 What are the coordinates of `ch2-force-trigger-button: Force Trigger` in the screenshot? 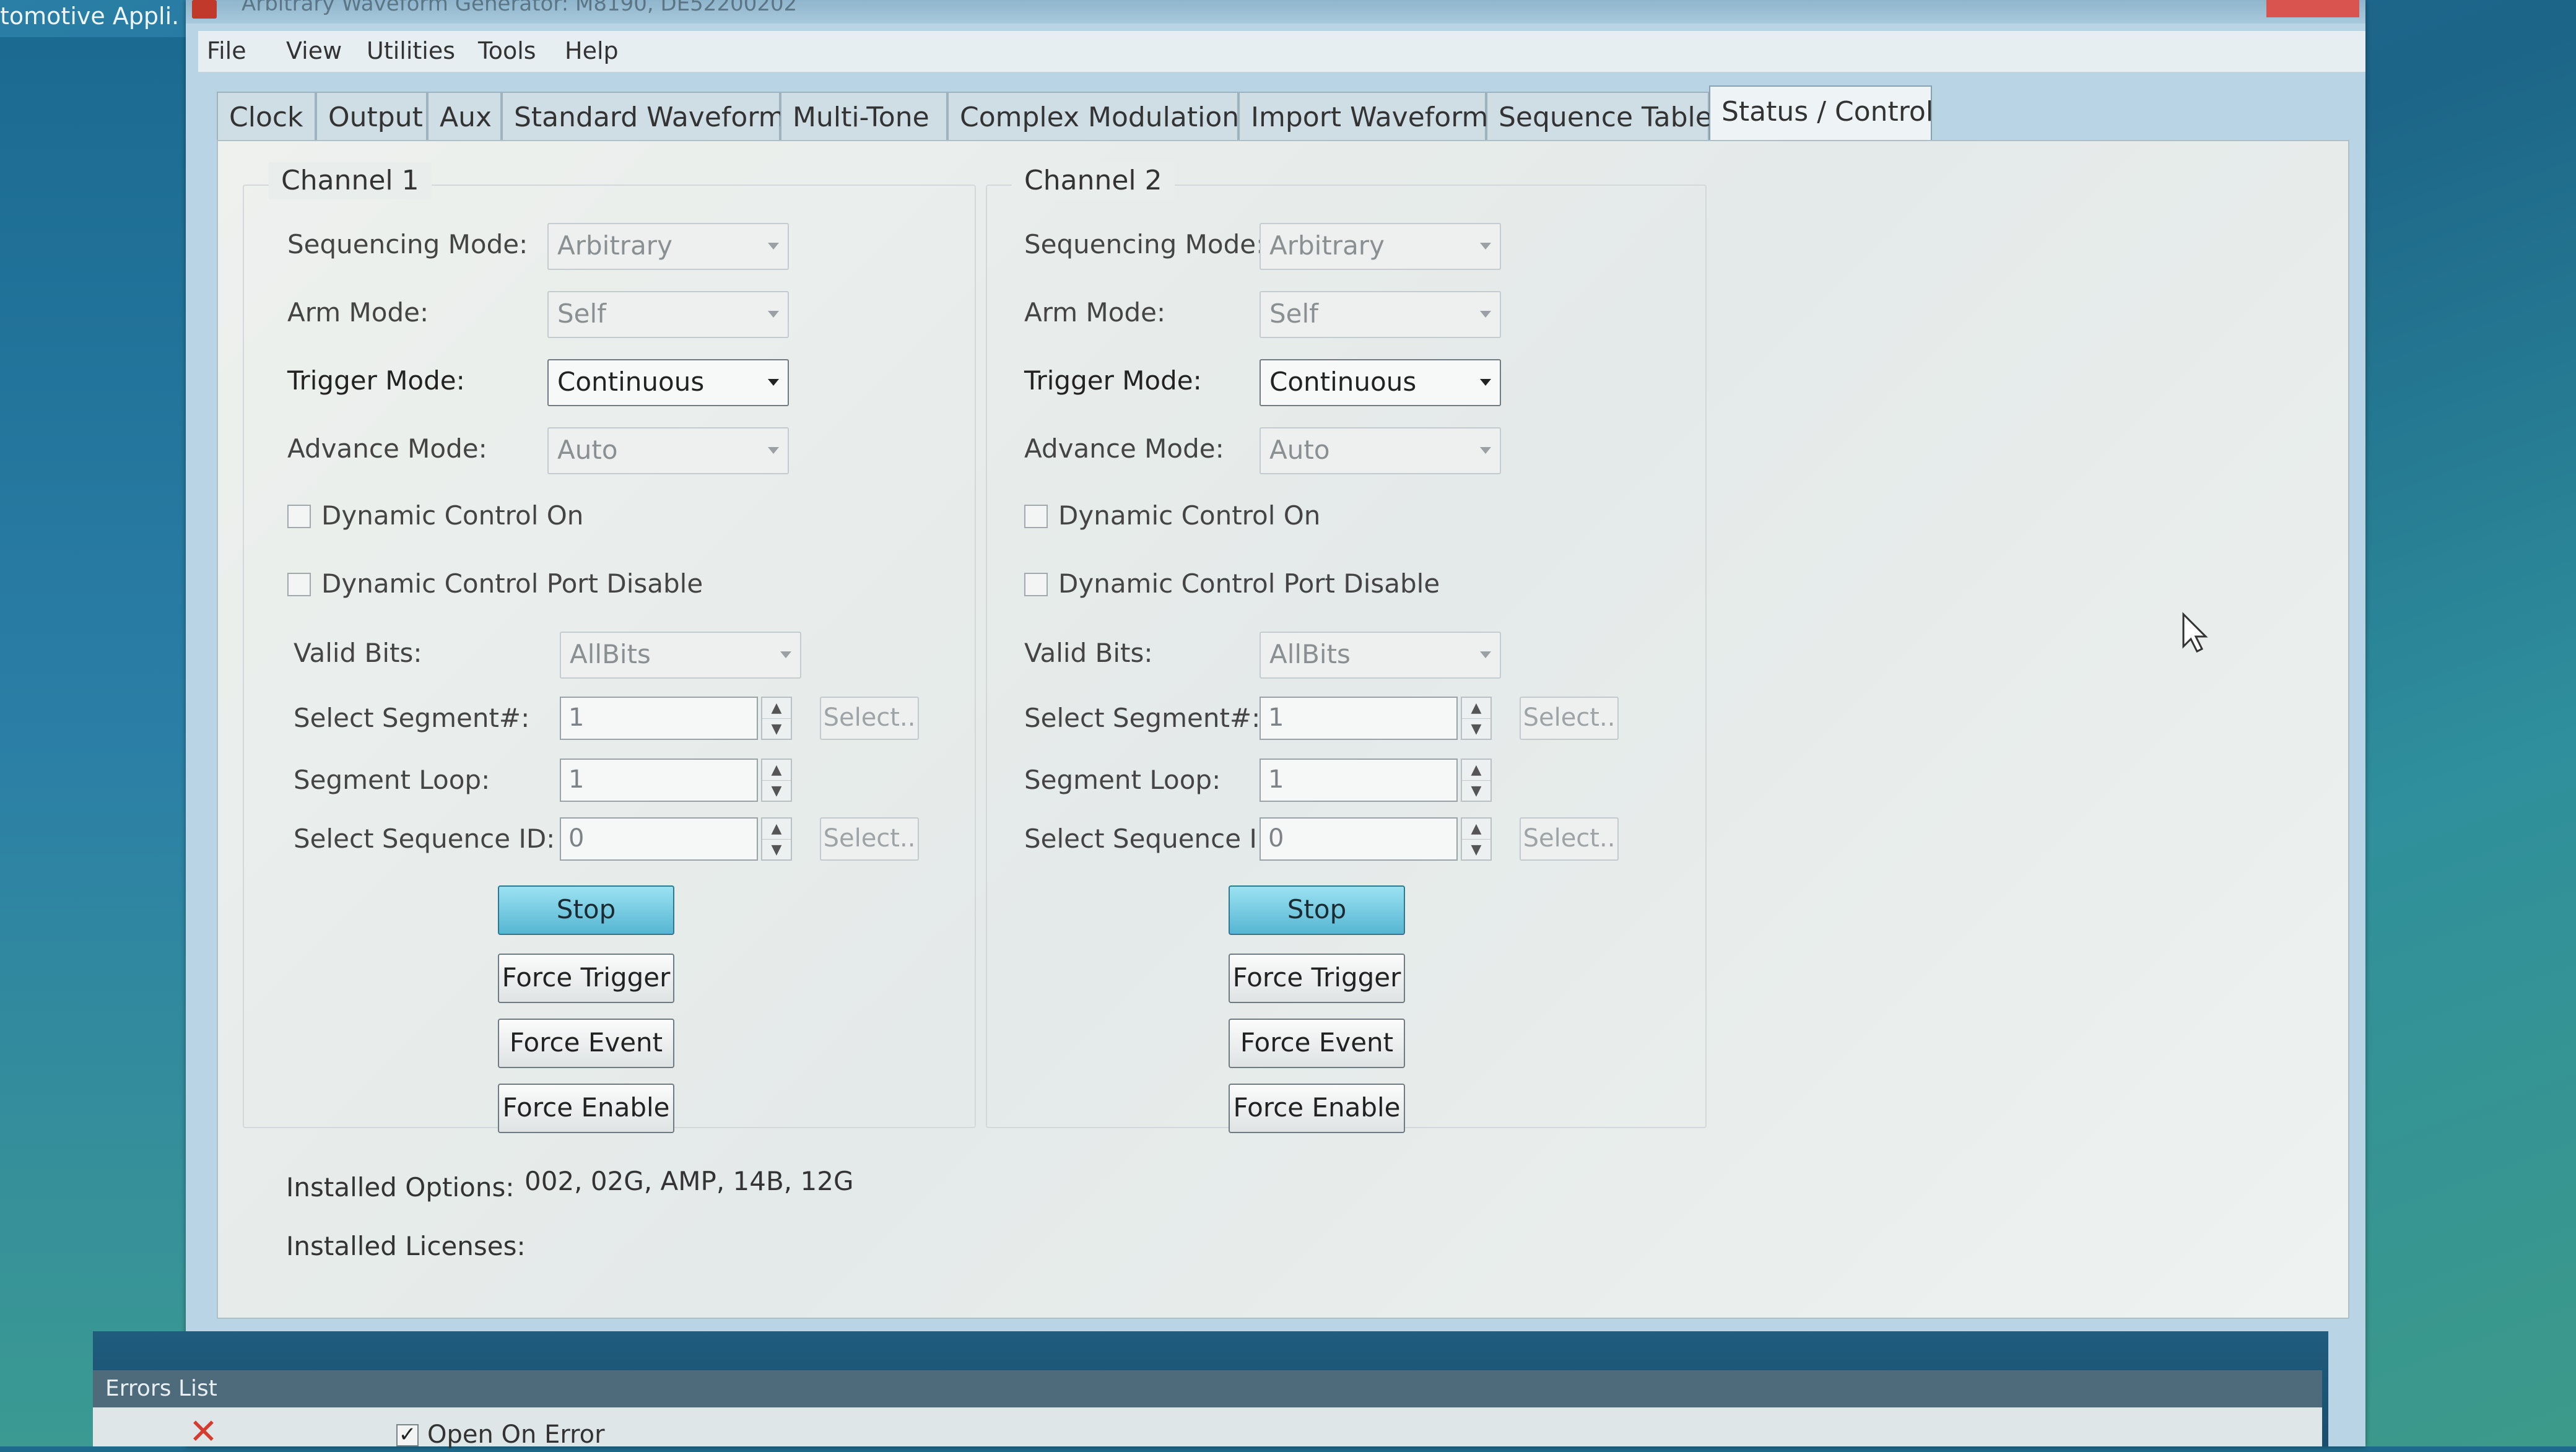 It's located at (1317, 979).